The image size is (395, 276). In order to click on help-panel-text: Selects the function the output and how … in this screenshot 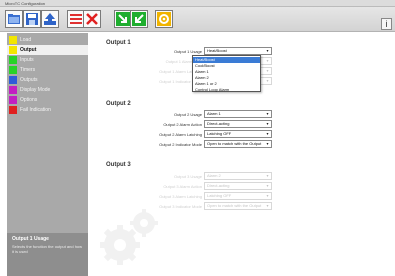, I will do `click(47, 249)`.